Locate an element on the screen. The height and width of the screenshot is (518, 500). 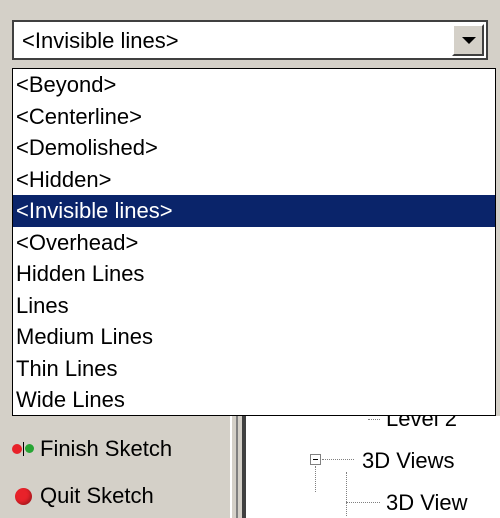
dropdown-option: Lines is located at coordinates (254, 306).